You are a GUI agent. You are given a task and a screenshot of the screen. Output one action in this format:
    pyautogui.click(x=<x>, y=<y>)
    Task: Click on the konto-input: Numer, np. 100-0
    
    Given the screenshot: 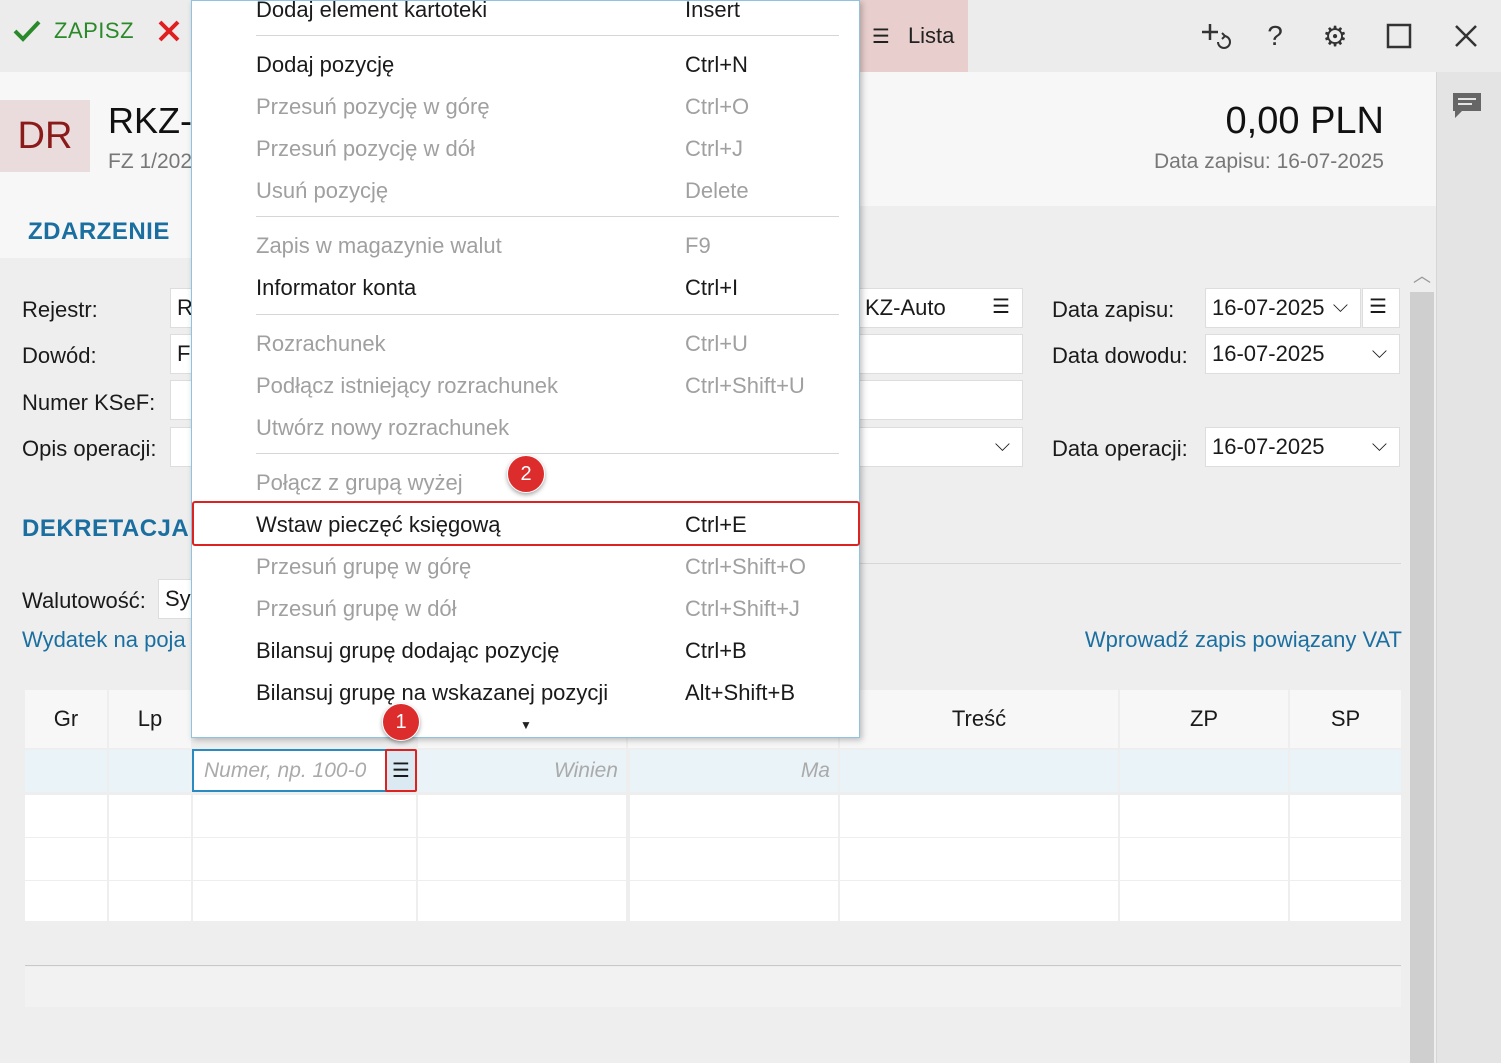 What is the action you would take?
    pyautogui.click(x=290, y=770)
    